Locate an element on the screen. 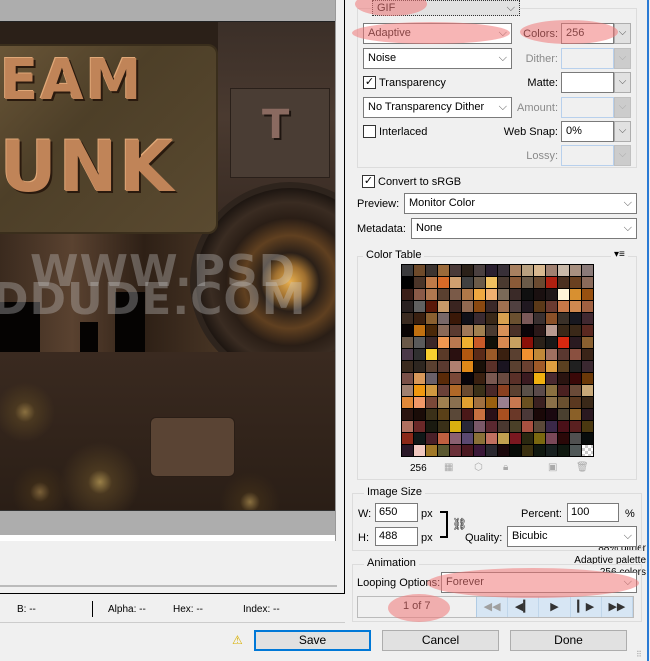  dither-input is located at coordinates (587, 58).